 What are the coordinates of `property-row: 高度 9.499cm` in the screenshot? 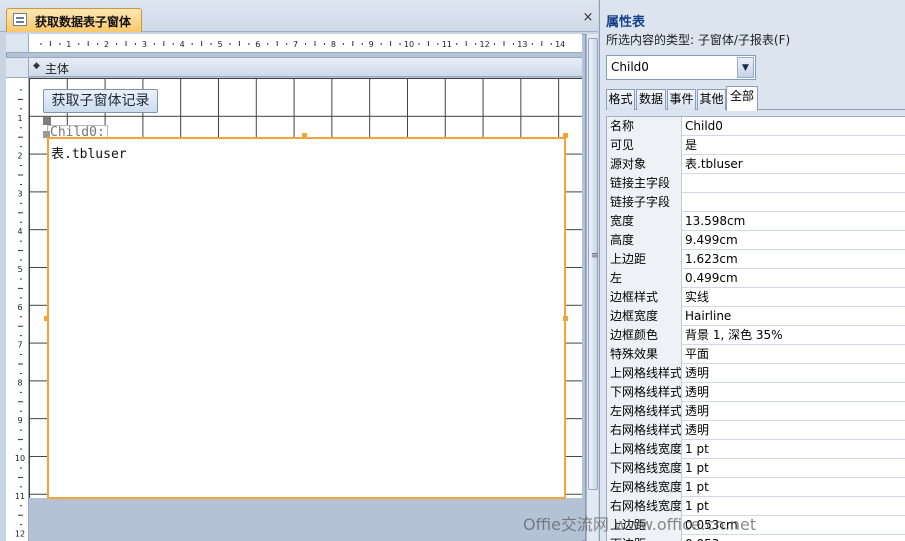 It's located at (756, 240).